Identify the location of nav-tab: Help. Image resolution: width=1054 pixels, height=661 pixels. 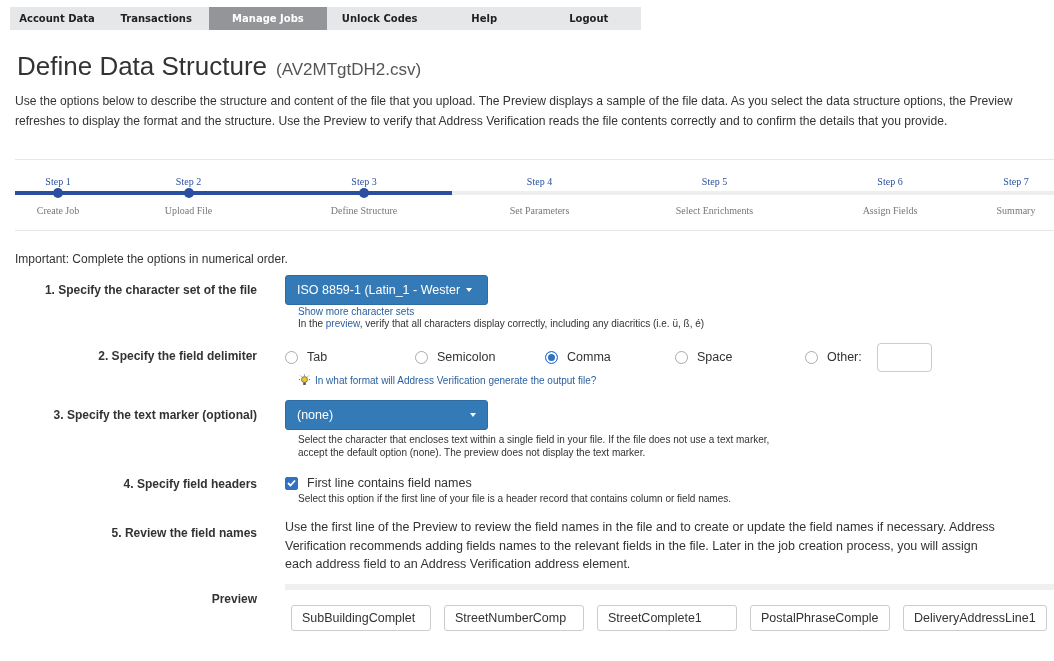
(484, 18).